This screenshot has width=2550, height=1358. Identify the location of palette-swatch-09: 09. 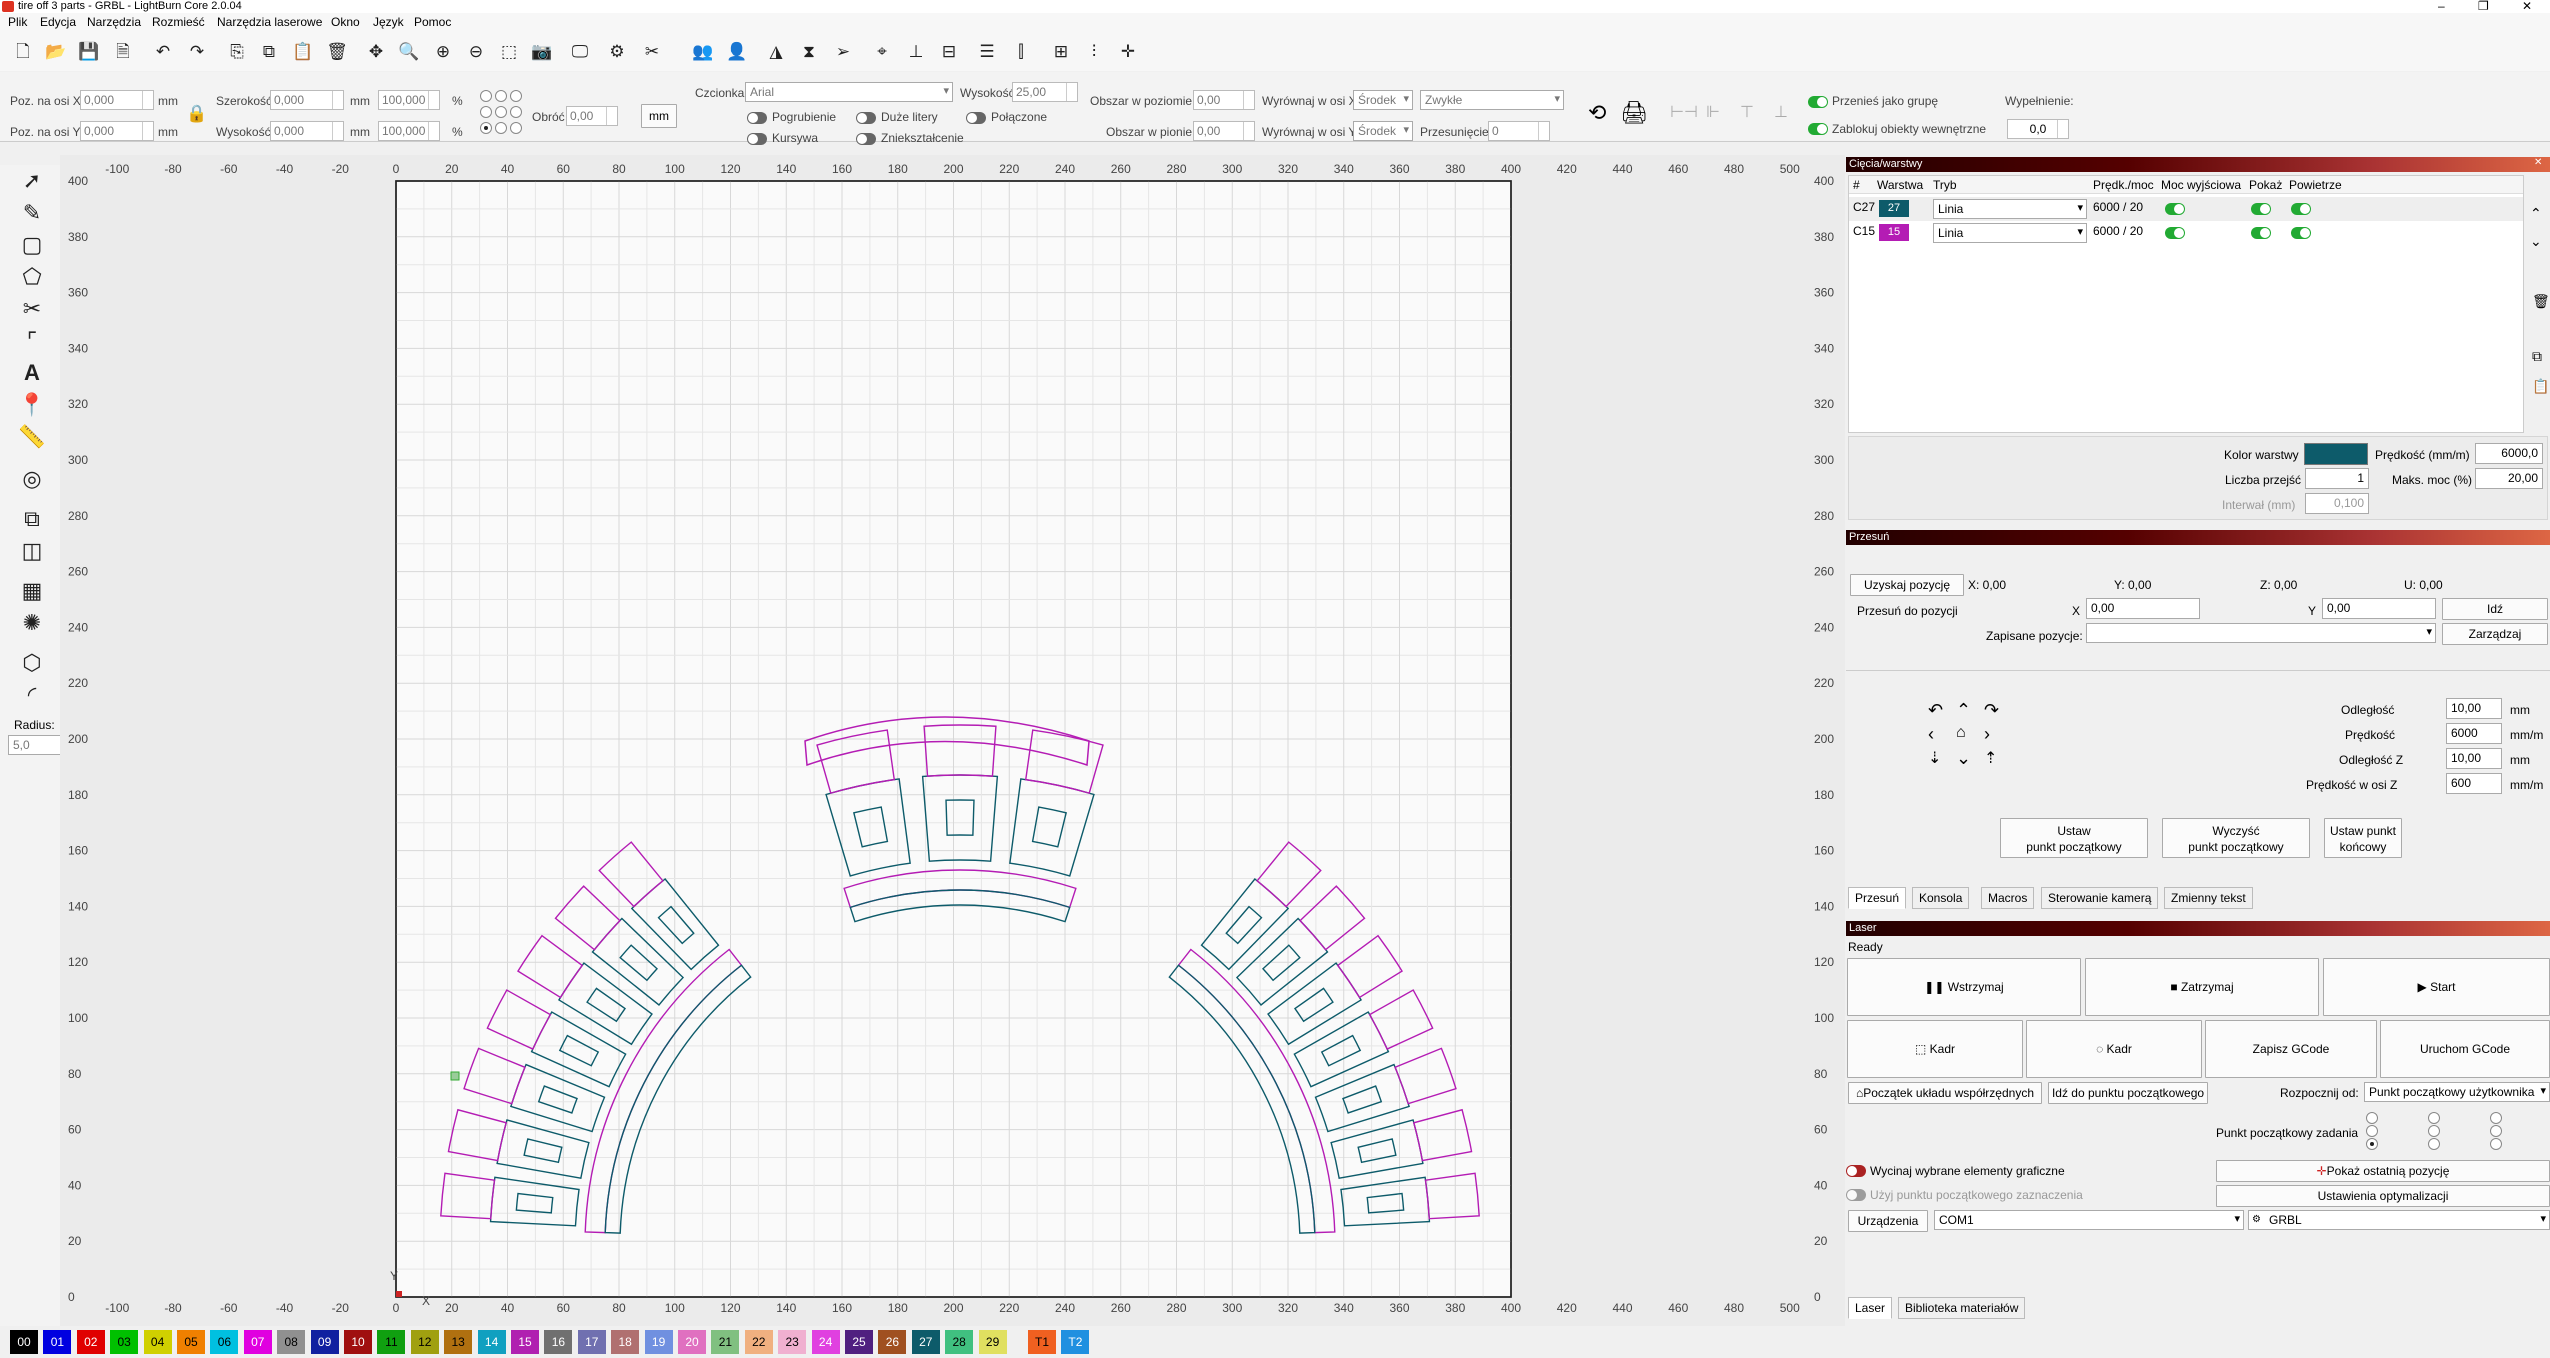
(324, 1342).